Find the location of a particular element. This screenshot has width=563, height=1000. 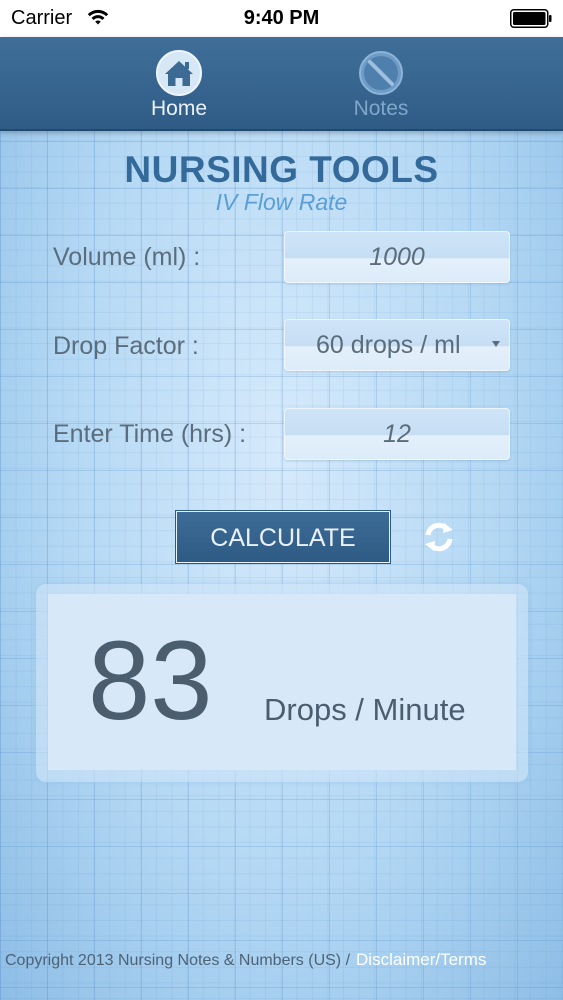

tab-notes-label: Notes is located at coordinates (381, 108).